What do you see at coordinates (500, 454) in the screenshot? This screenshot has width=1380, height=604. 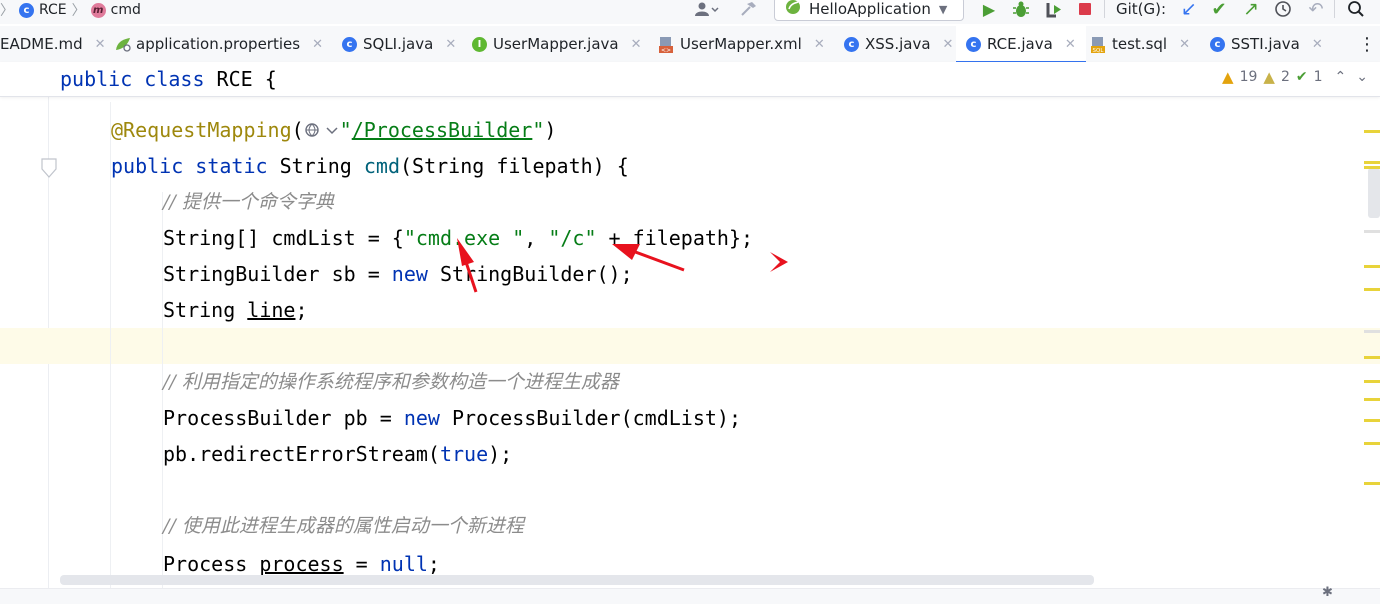 I see `code-text: );` at bounding box center [500, 454].